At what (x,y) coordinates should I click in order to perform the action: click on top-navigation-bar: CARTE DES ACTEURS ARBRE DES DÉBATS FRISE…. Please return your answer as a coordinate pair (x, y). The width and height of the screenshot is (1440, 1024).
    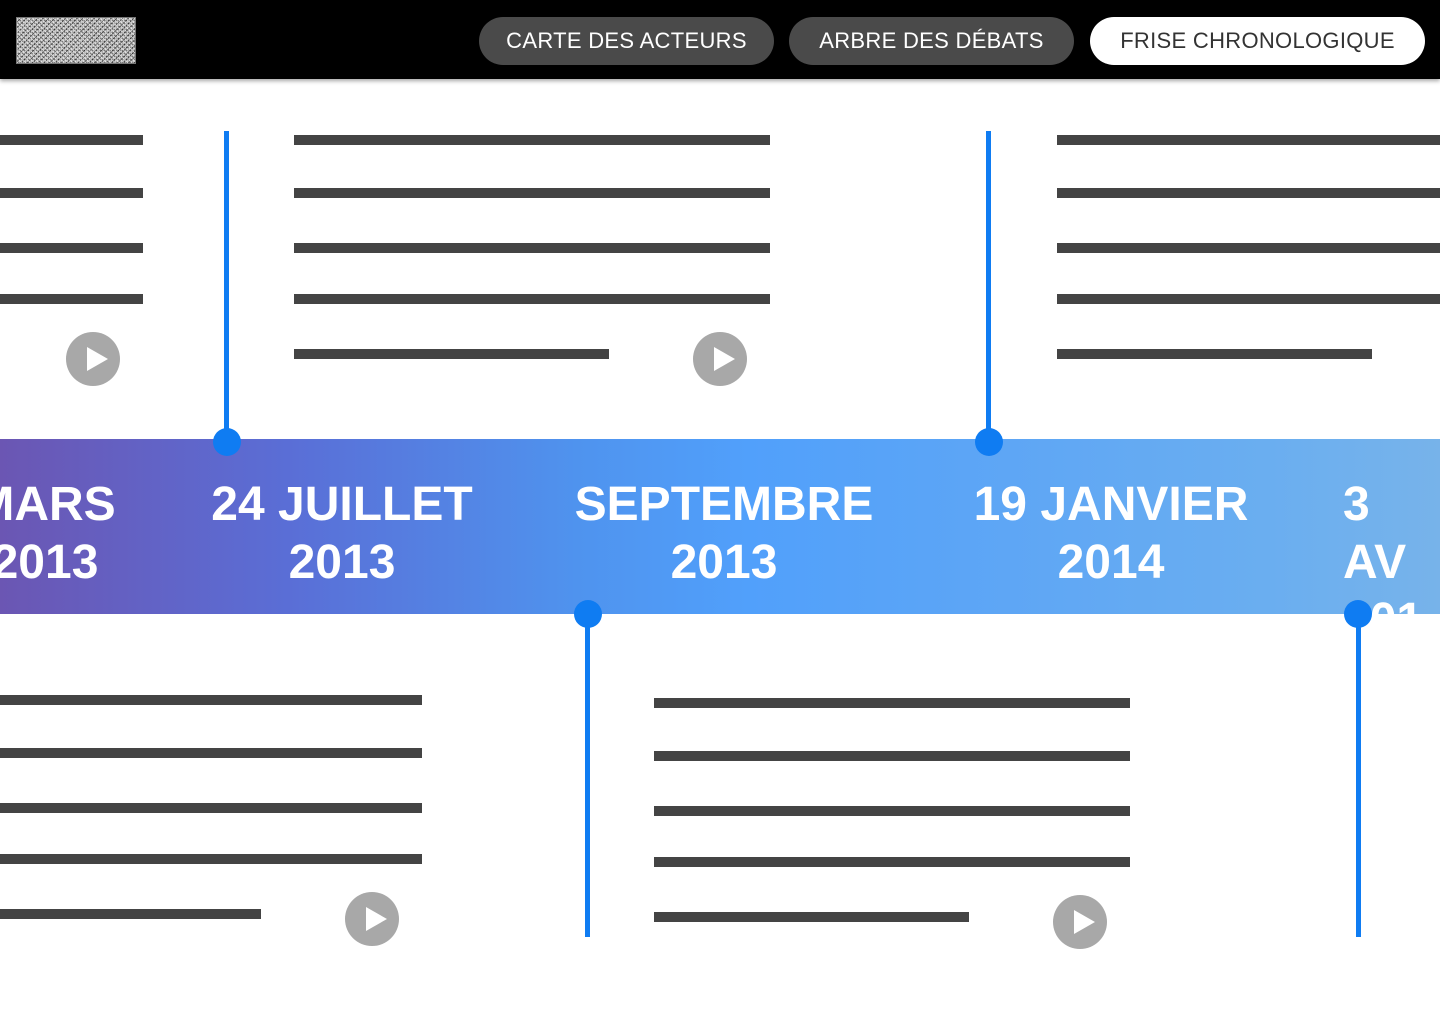
    Looking at the image, I should click on (720, 39).